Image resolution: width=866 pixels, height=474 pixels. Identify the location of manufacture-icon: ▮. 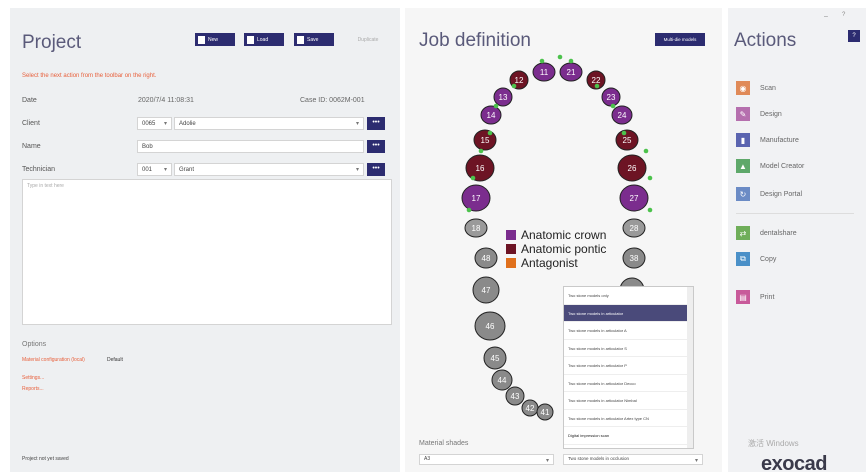
(743, 140).